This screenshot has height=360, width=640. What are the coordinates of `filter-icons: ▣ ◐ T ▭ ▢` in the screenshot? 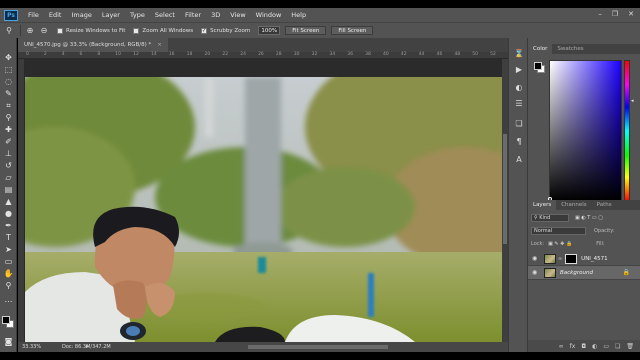 It's located at (589, 218).